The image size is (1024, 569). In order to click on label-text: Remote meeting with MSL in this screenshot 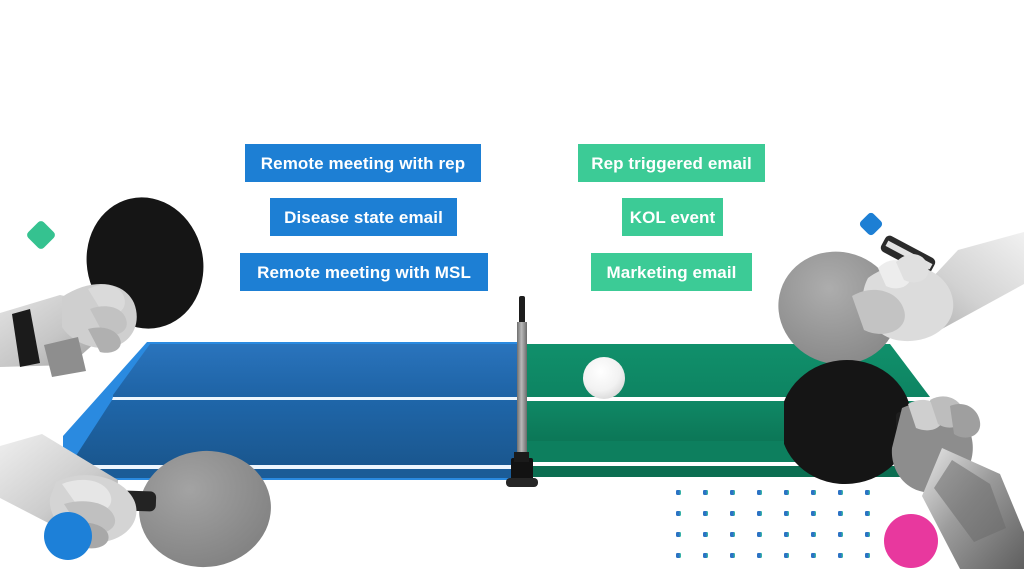, I will do `click(364, 272)`.